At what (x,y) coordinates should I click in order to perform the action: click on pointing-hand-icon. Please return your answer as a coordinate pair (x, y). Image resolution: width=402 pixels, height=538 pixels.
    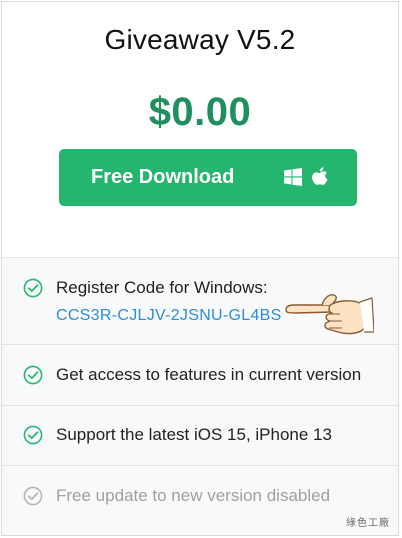
    Looking at the image, I should click on (329, 314).